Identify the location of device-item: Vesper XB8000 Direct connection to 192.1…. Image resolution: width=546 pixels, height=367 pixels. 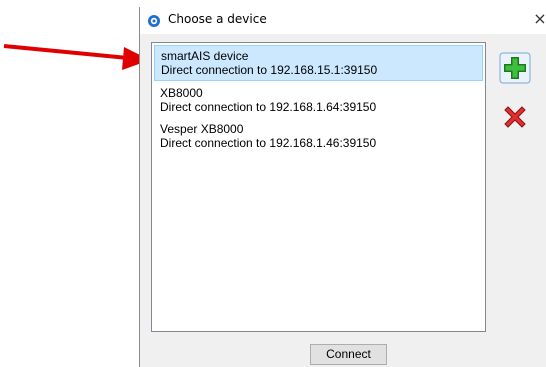
(318, 137).